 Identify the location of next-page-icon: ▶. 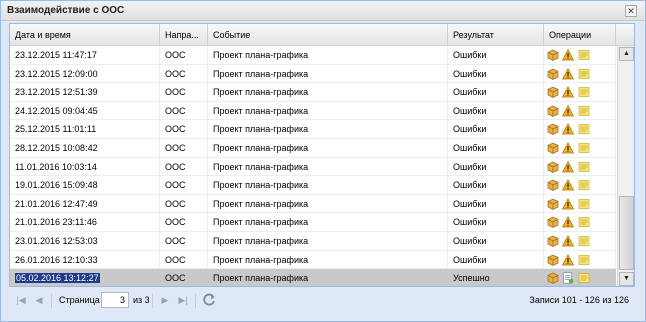
(165, 300).